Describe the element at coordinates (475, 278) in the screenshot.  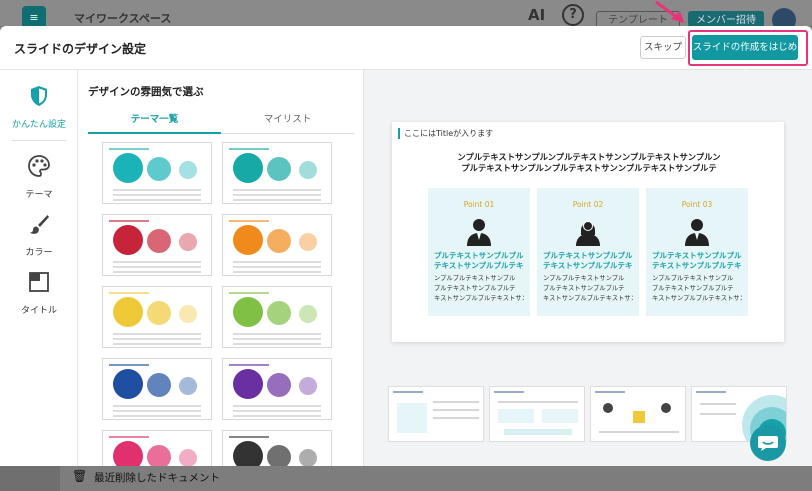
I see `point-body-line: ンプルプルテキストサンプル` at that location.